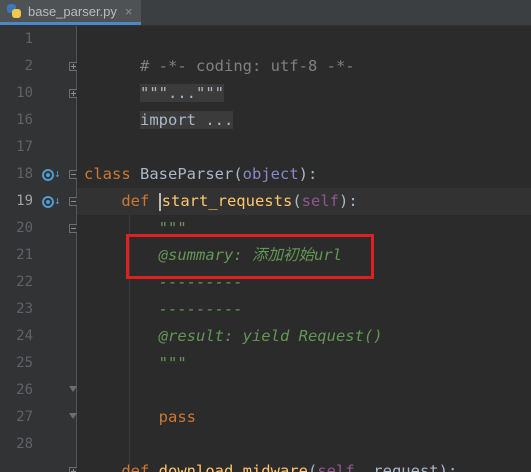 The width and height of the screenshot is (531, 472). Describe the element at coordinates (14, 11) in the screenshot. I see `python-file-icon` at that location.